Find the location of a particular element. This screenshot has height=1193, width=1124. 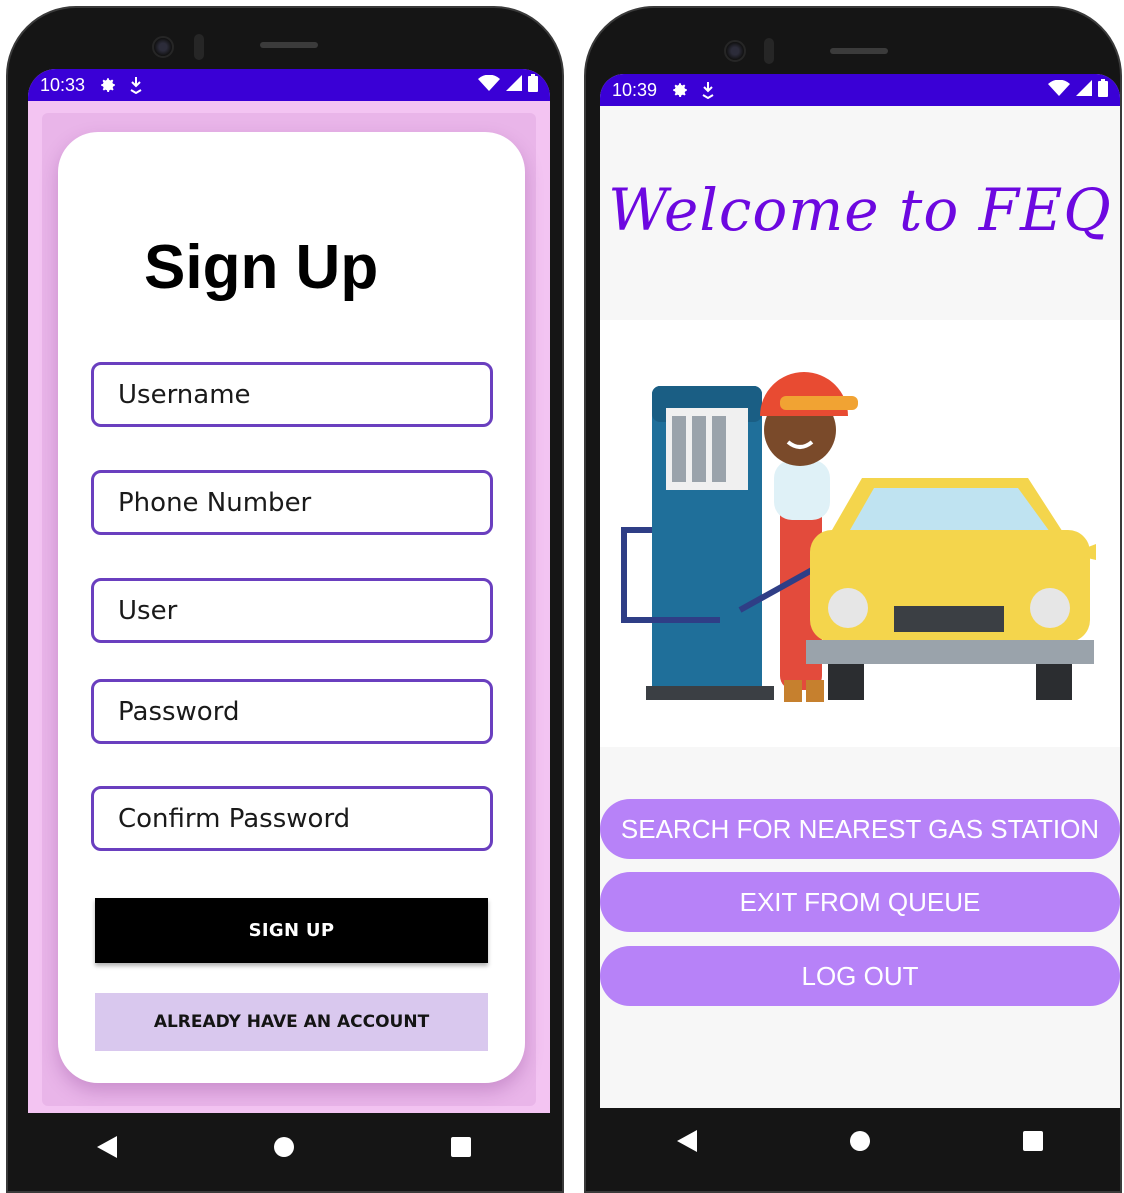

status-bar: 10:39 is located at coordinates (860, 90).